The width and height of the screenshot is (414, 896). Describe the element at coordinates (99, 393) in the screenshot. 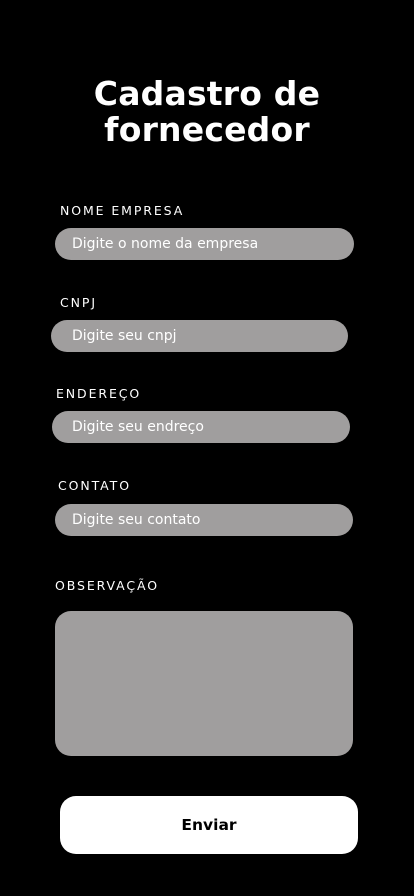

I see `address-label: ENDEREÇO` at that location.